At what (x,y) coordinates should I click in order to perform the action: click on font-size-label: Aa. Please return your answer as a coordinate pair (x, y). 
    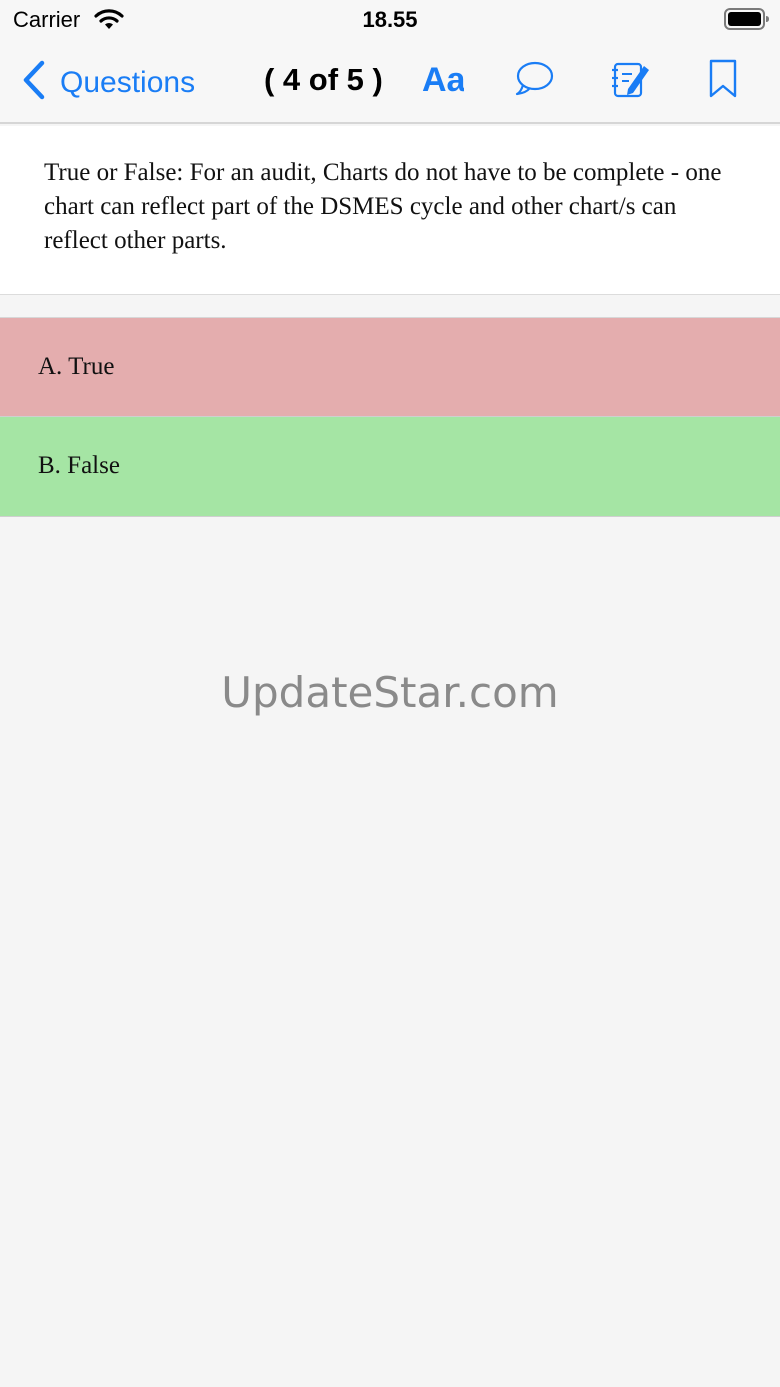
    Looking at the image, I should click on (443, 79).